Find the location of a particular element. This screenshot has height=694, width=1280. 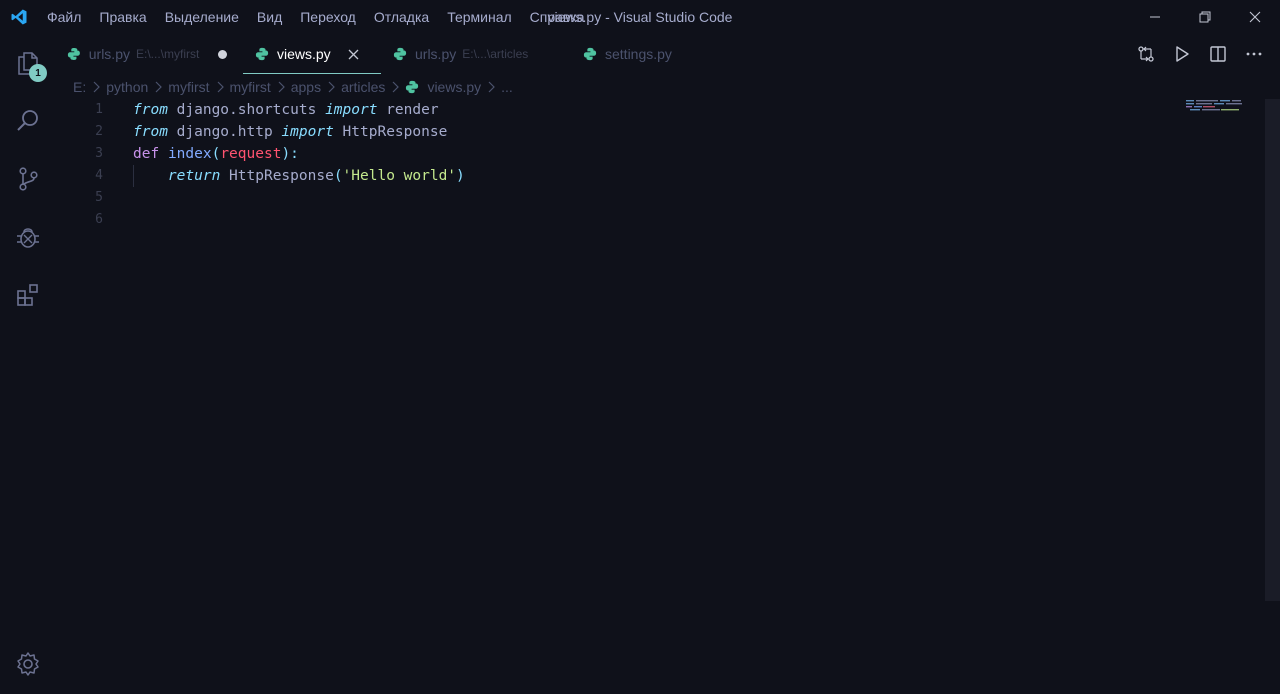

breadcrumb-item: articles is located at coordinates (363, 87).